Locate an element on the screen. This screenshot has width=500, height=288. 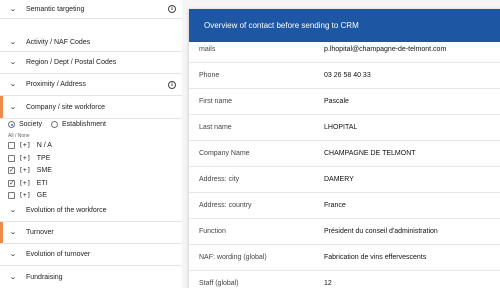
field-value: Pascale is located at coordinates (336, 101).